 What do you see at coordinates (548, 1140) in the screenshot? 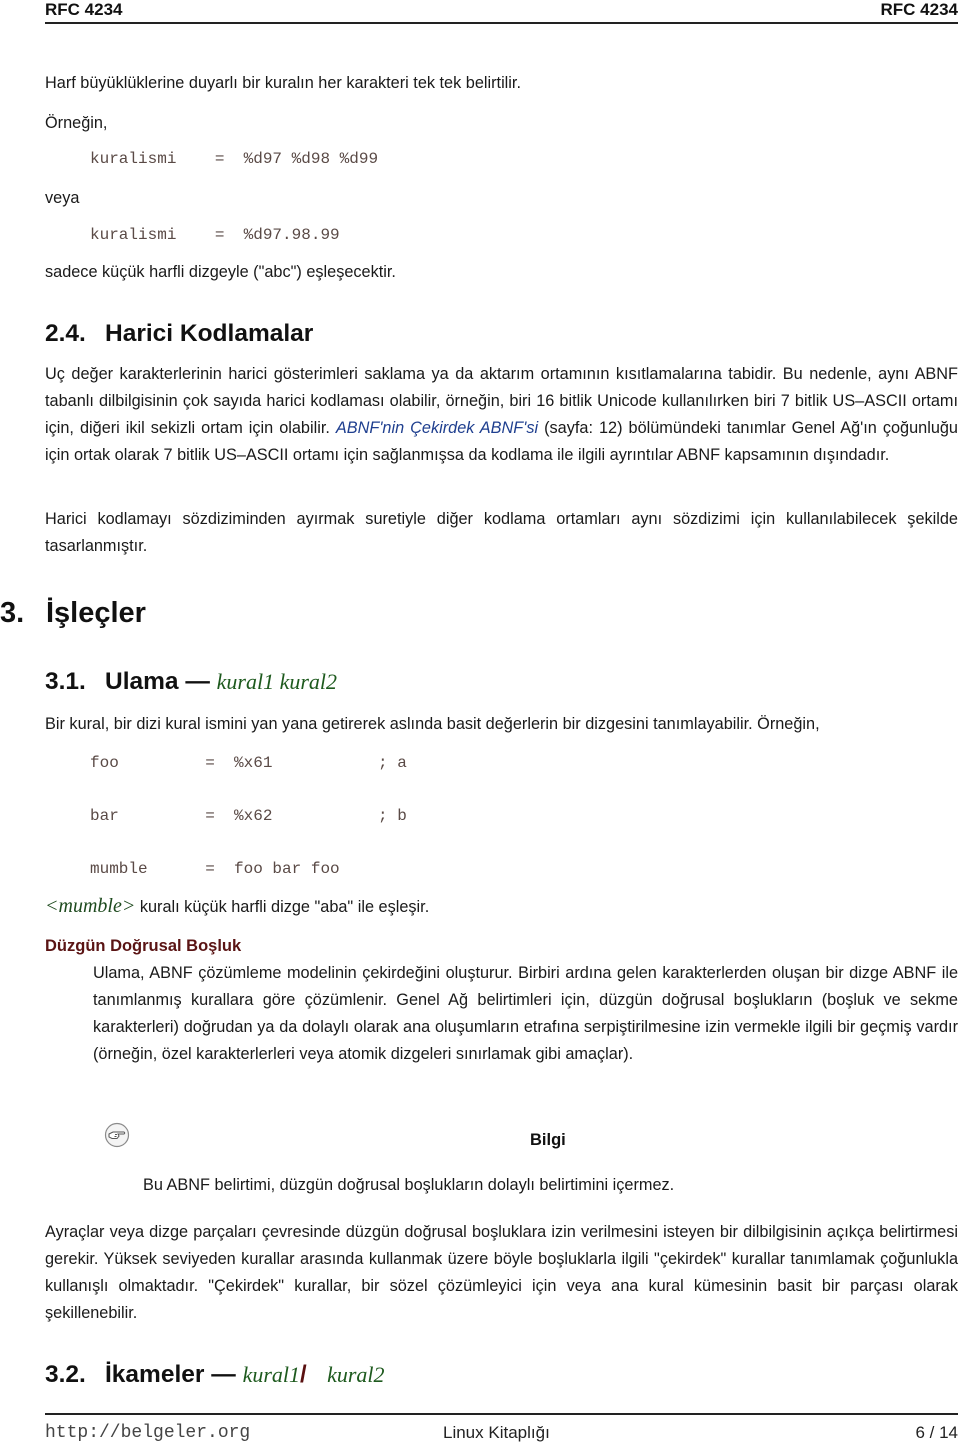
I see `note-title: Bilgi` at bounding box center [548, 1140].